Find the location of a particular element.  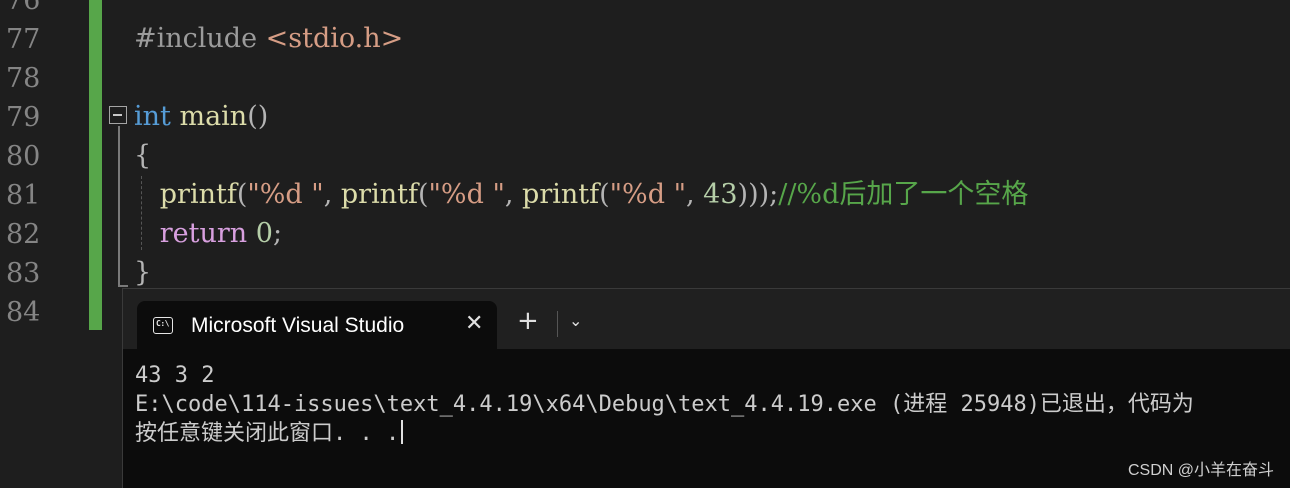

terminal-tab: C:\ Microsoft Visual Studio ✕ is located at coordinates (317, 325).